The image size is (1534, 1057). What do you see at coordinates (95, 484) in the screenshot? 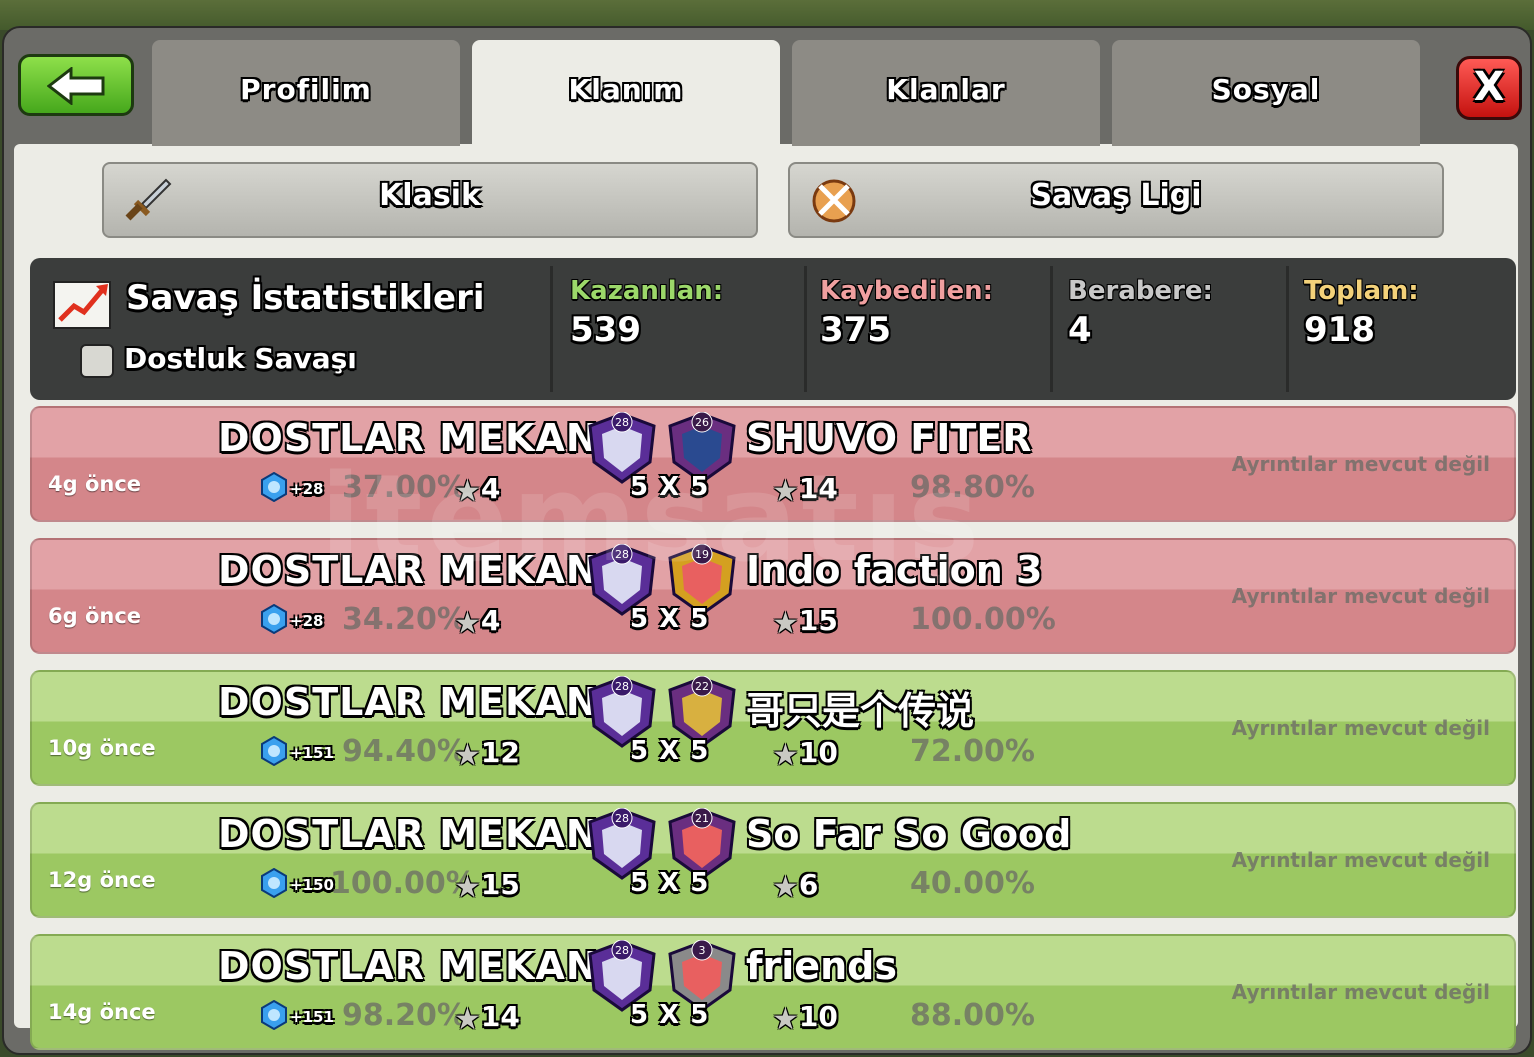
I see `war-time-ago: 4g önce` at bounding box center [95, 484].